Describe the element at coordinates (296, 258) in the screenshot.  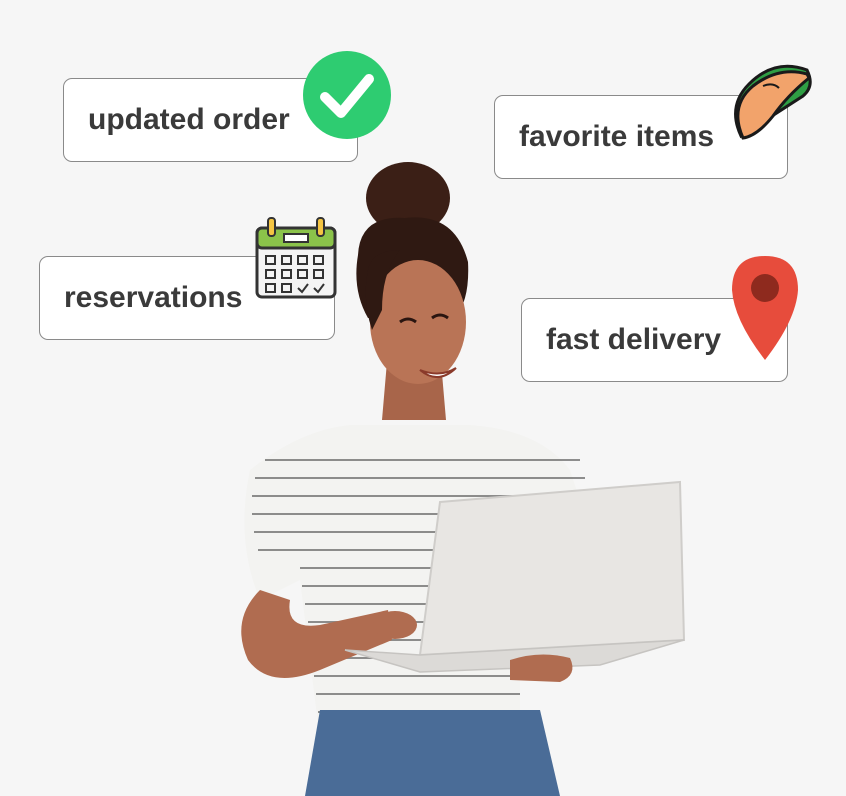
I see `calendar-icon` at that location.